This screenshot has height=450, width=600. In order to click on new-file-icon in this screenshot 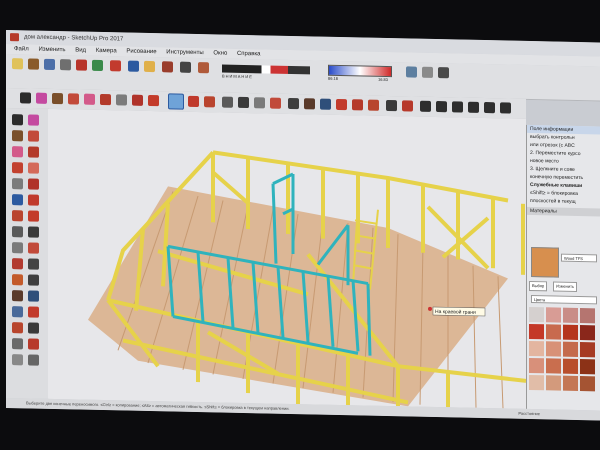, I will do `click(17, 64)`.